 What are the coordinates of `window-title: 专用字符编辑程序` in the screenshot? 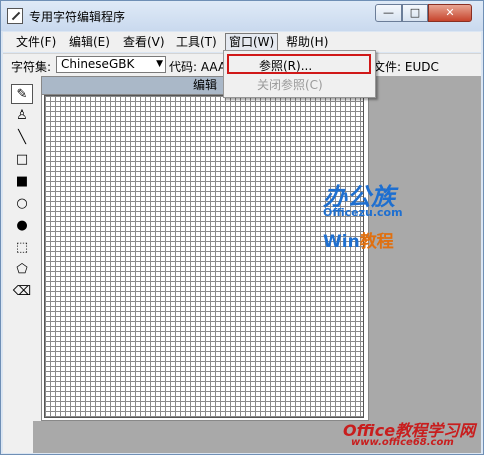 It's located at (77, 17).